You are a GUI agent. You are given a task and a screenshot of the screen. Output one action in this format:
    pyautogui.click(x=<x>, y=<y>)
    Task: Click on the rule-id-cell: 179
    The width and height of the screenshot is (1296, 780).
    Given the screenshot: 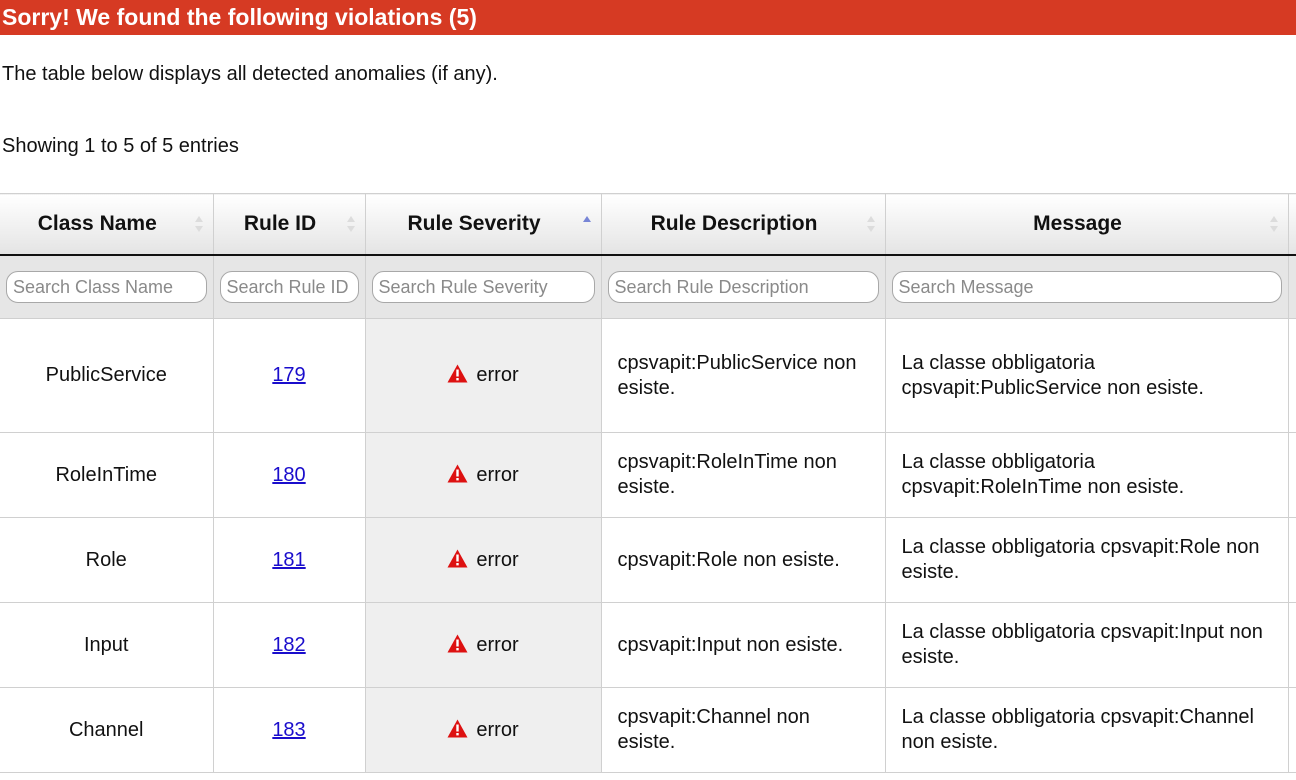 What is the action you would take?
    pyautogui.click(x=288, y=375)
    